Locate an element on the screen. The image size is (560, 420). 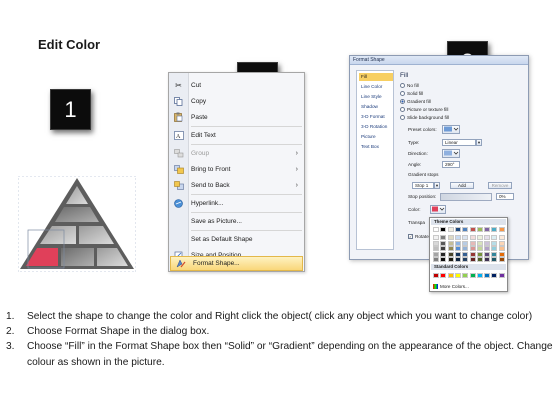
category-fill: Fill is located at coordinates (376, 77).